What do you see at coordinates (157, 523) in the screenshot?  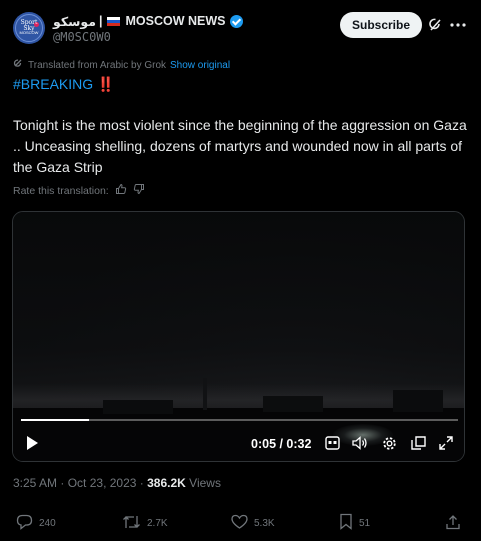 I see `repost-count: 2.7K` at bounding box center [157, 523].